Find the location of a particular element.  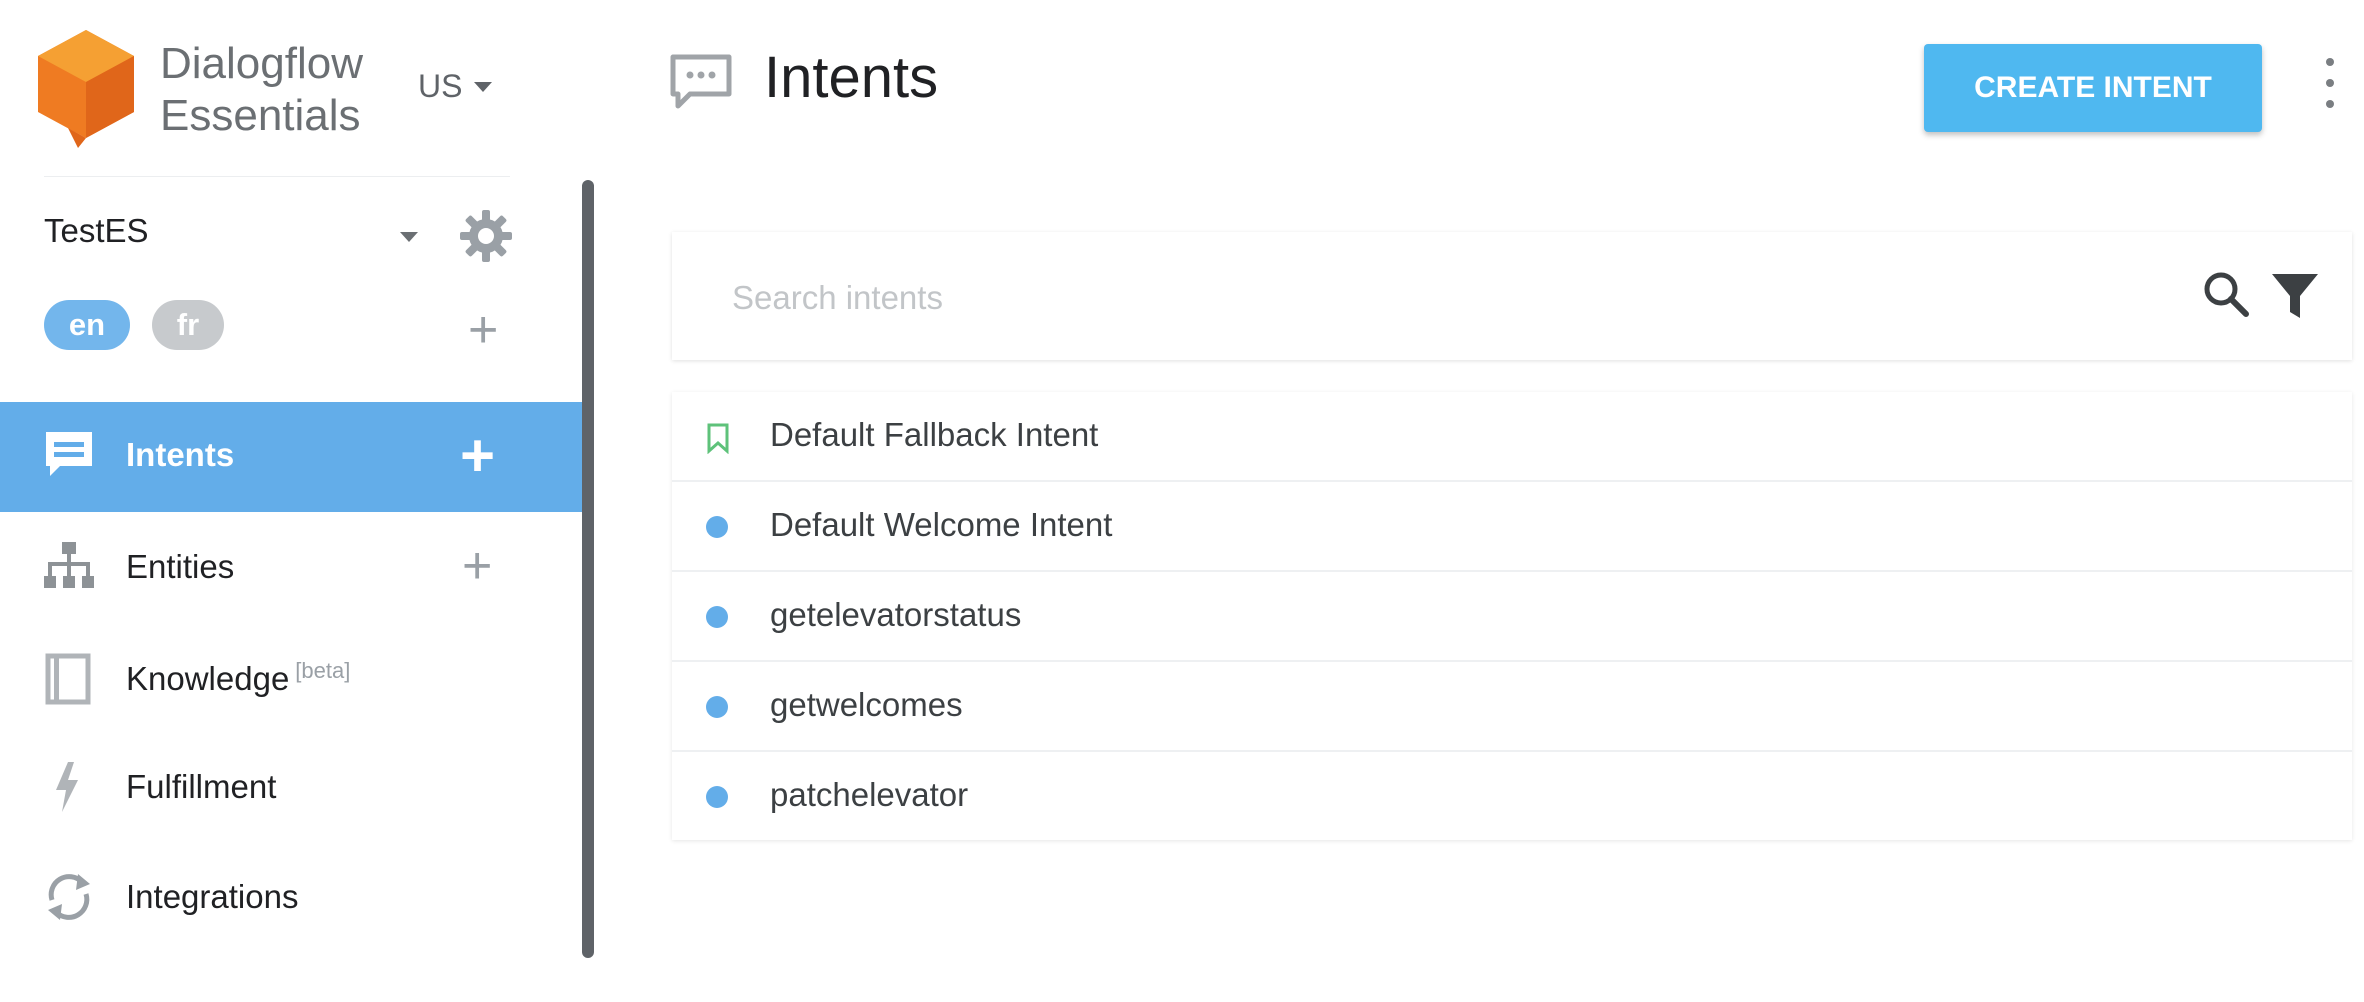

intent-row: Default Welcome Intent is located at coordinates (1512, 527).